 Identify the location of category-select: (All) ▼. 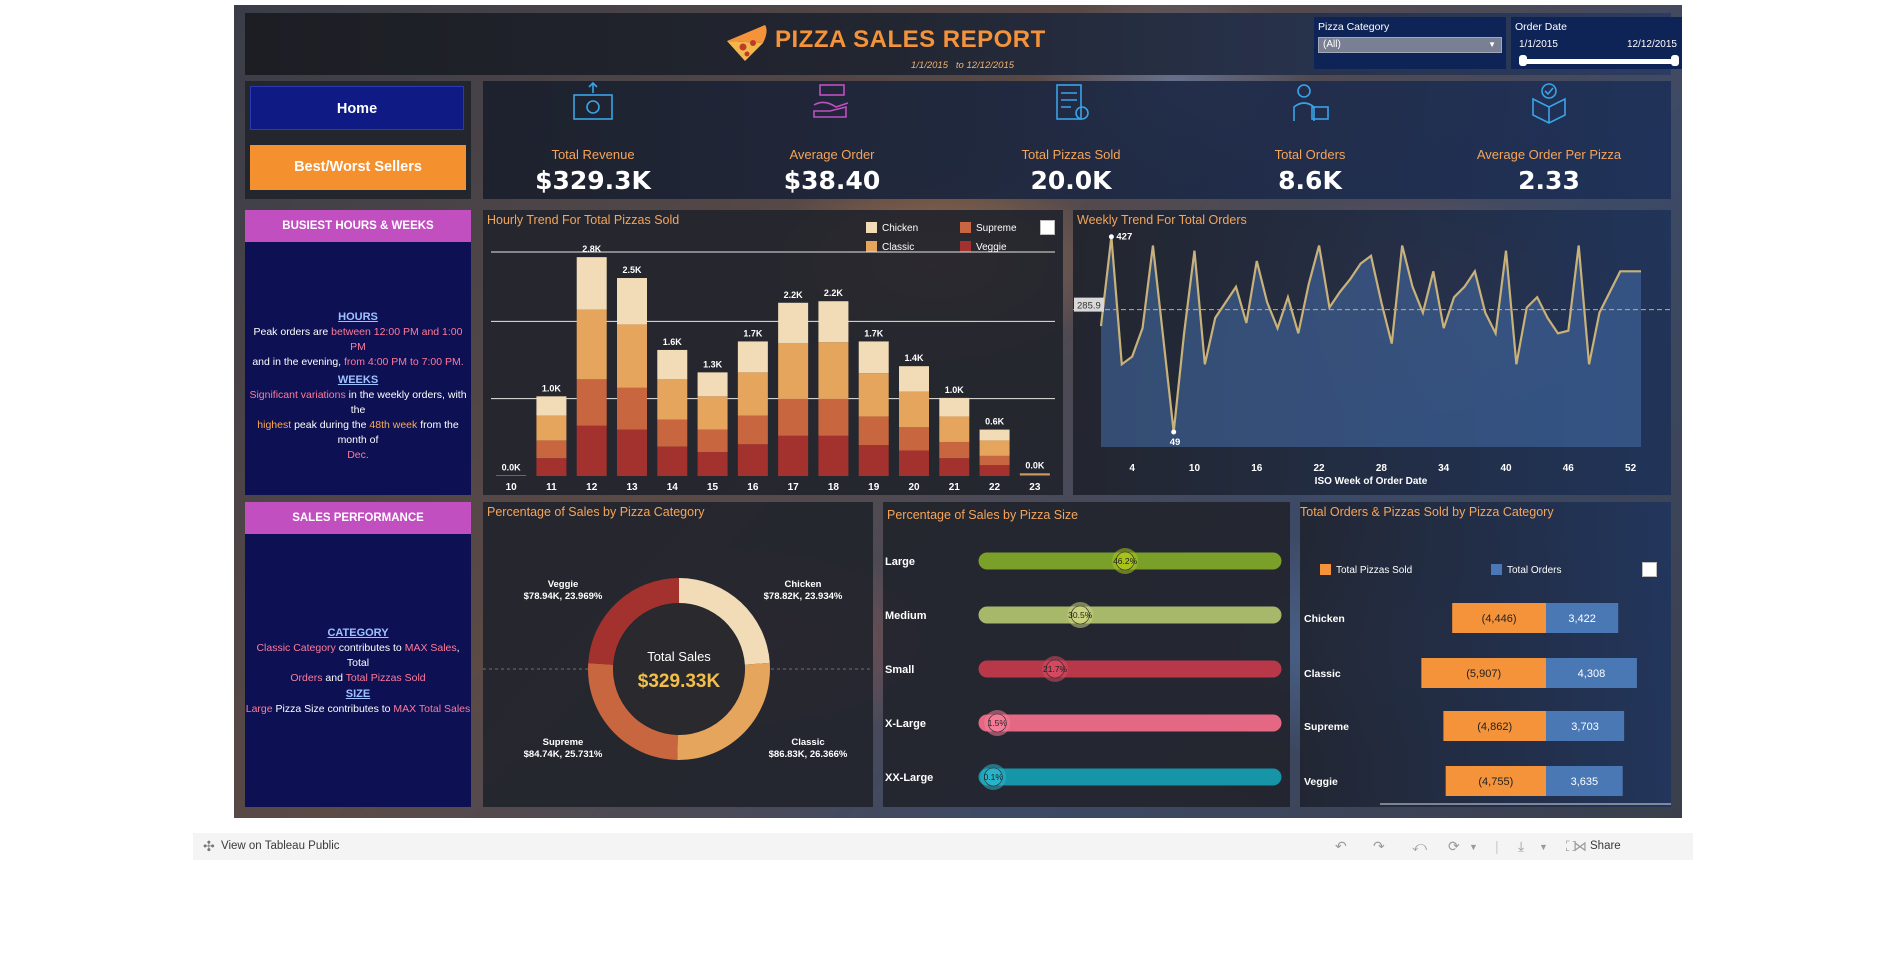
(1410, 45).